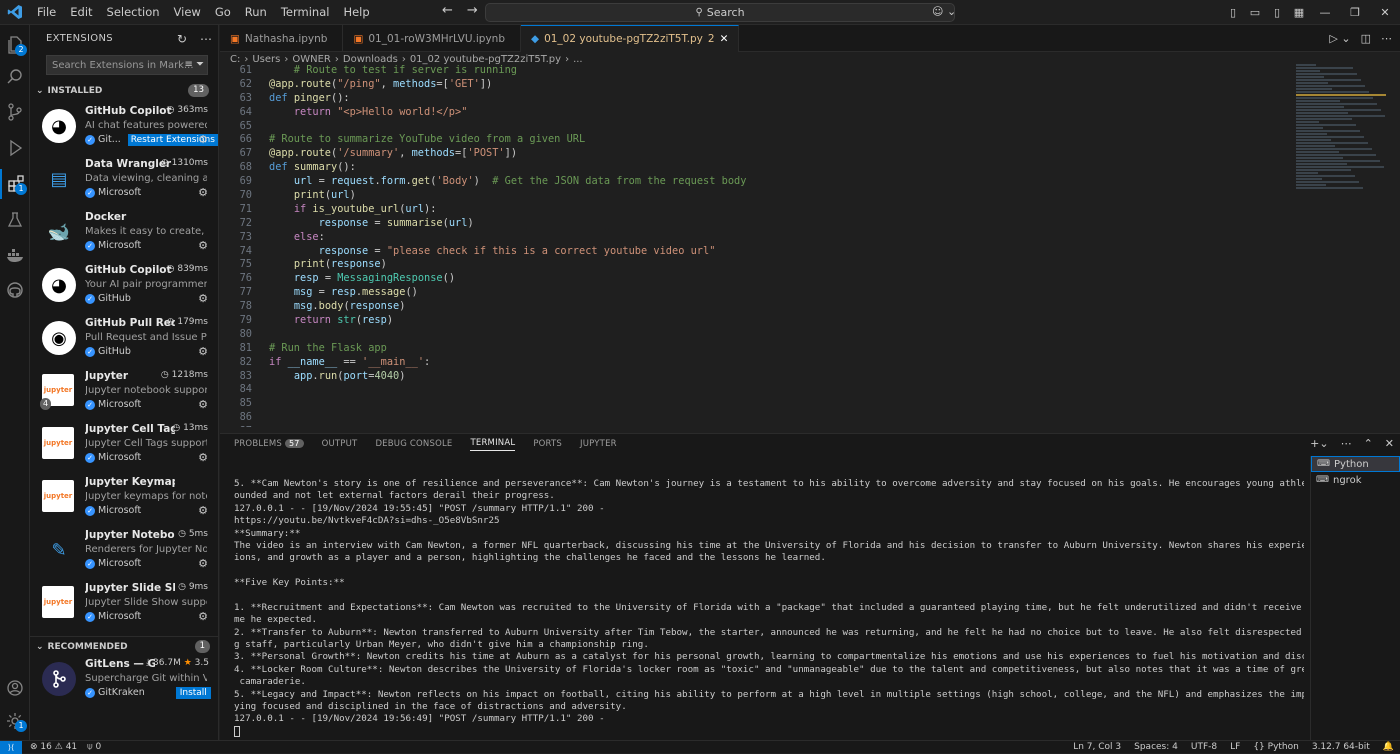 This screenshot has height=754, width=1400. I want to click on close-tab-icon: ✕, so click(724, 39).